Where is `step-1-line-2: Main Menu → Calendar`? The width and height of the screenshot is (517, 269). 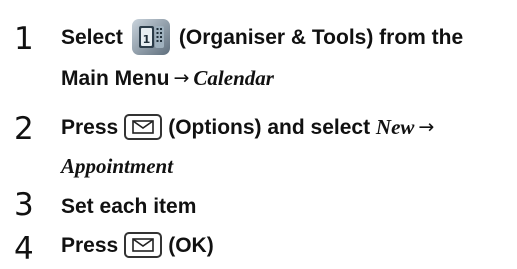
step-1-line-2: Main Menu → Calendar is located at coordinates (167, 78).